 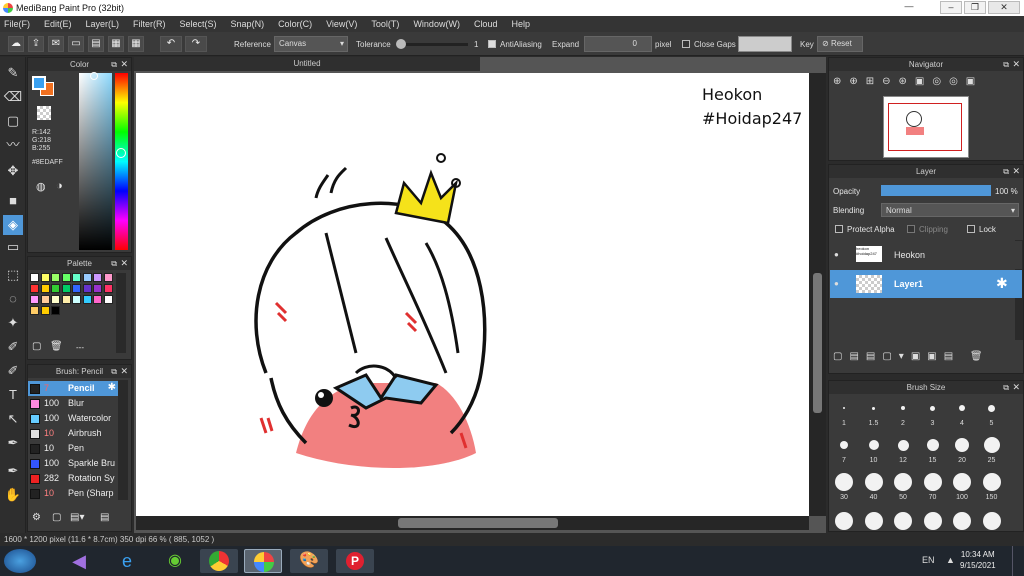 I want to click on brush-settings-gear-icon: ✱, so click(x=112, y=387).